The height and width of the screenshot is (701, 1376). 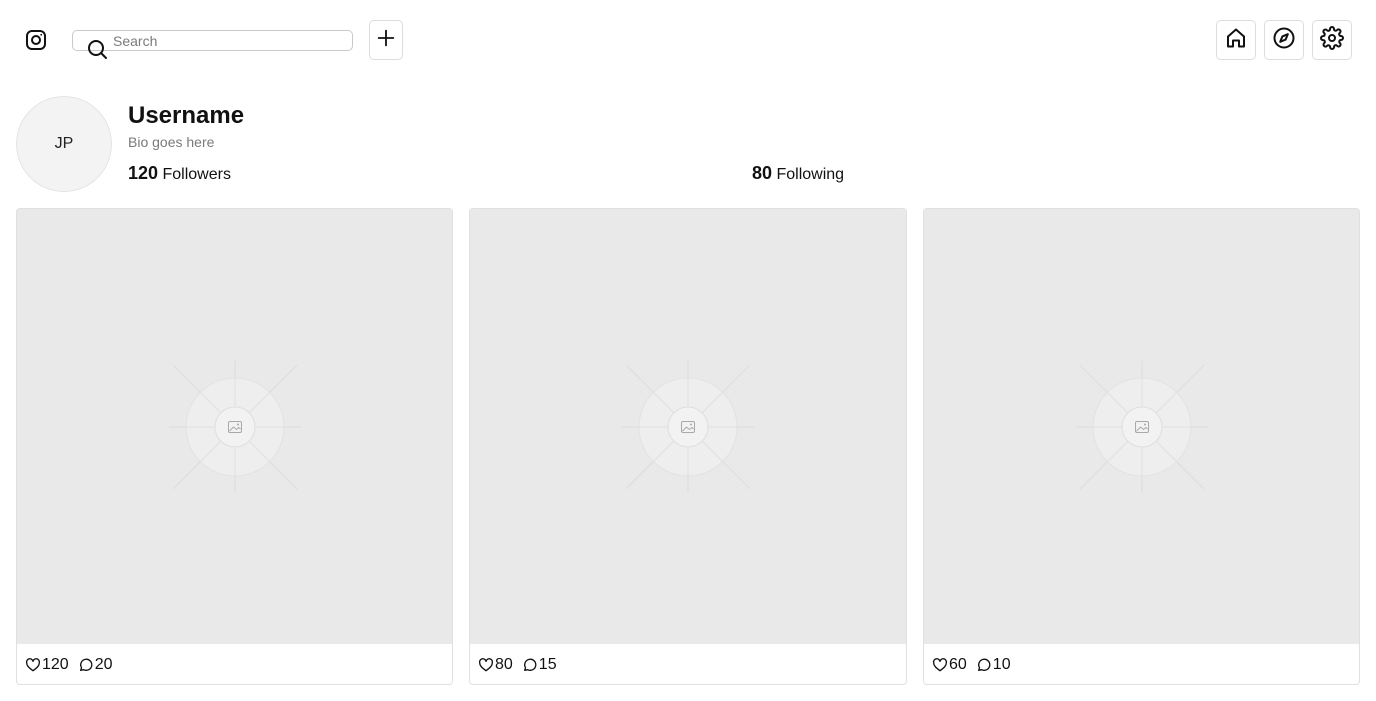 I want to click on avatar: JP, so click(x=64, y=144).